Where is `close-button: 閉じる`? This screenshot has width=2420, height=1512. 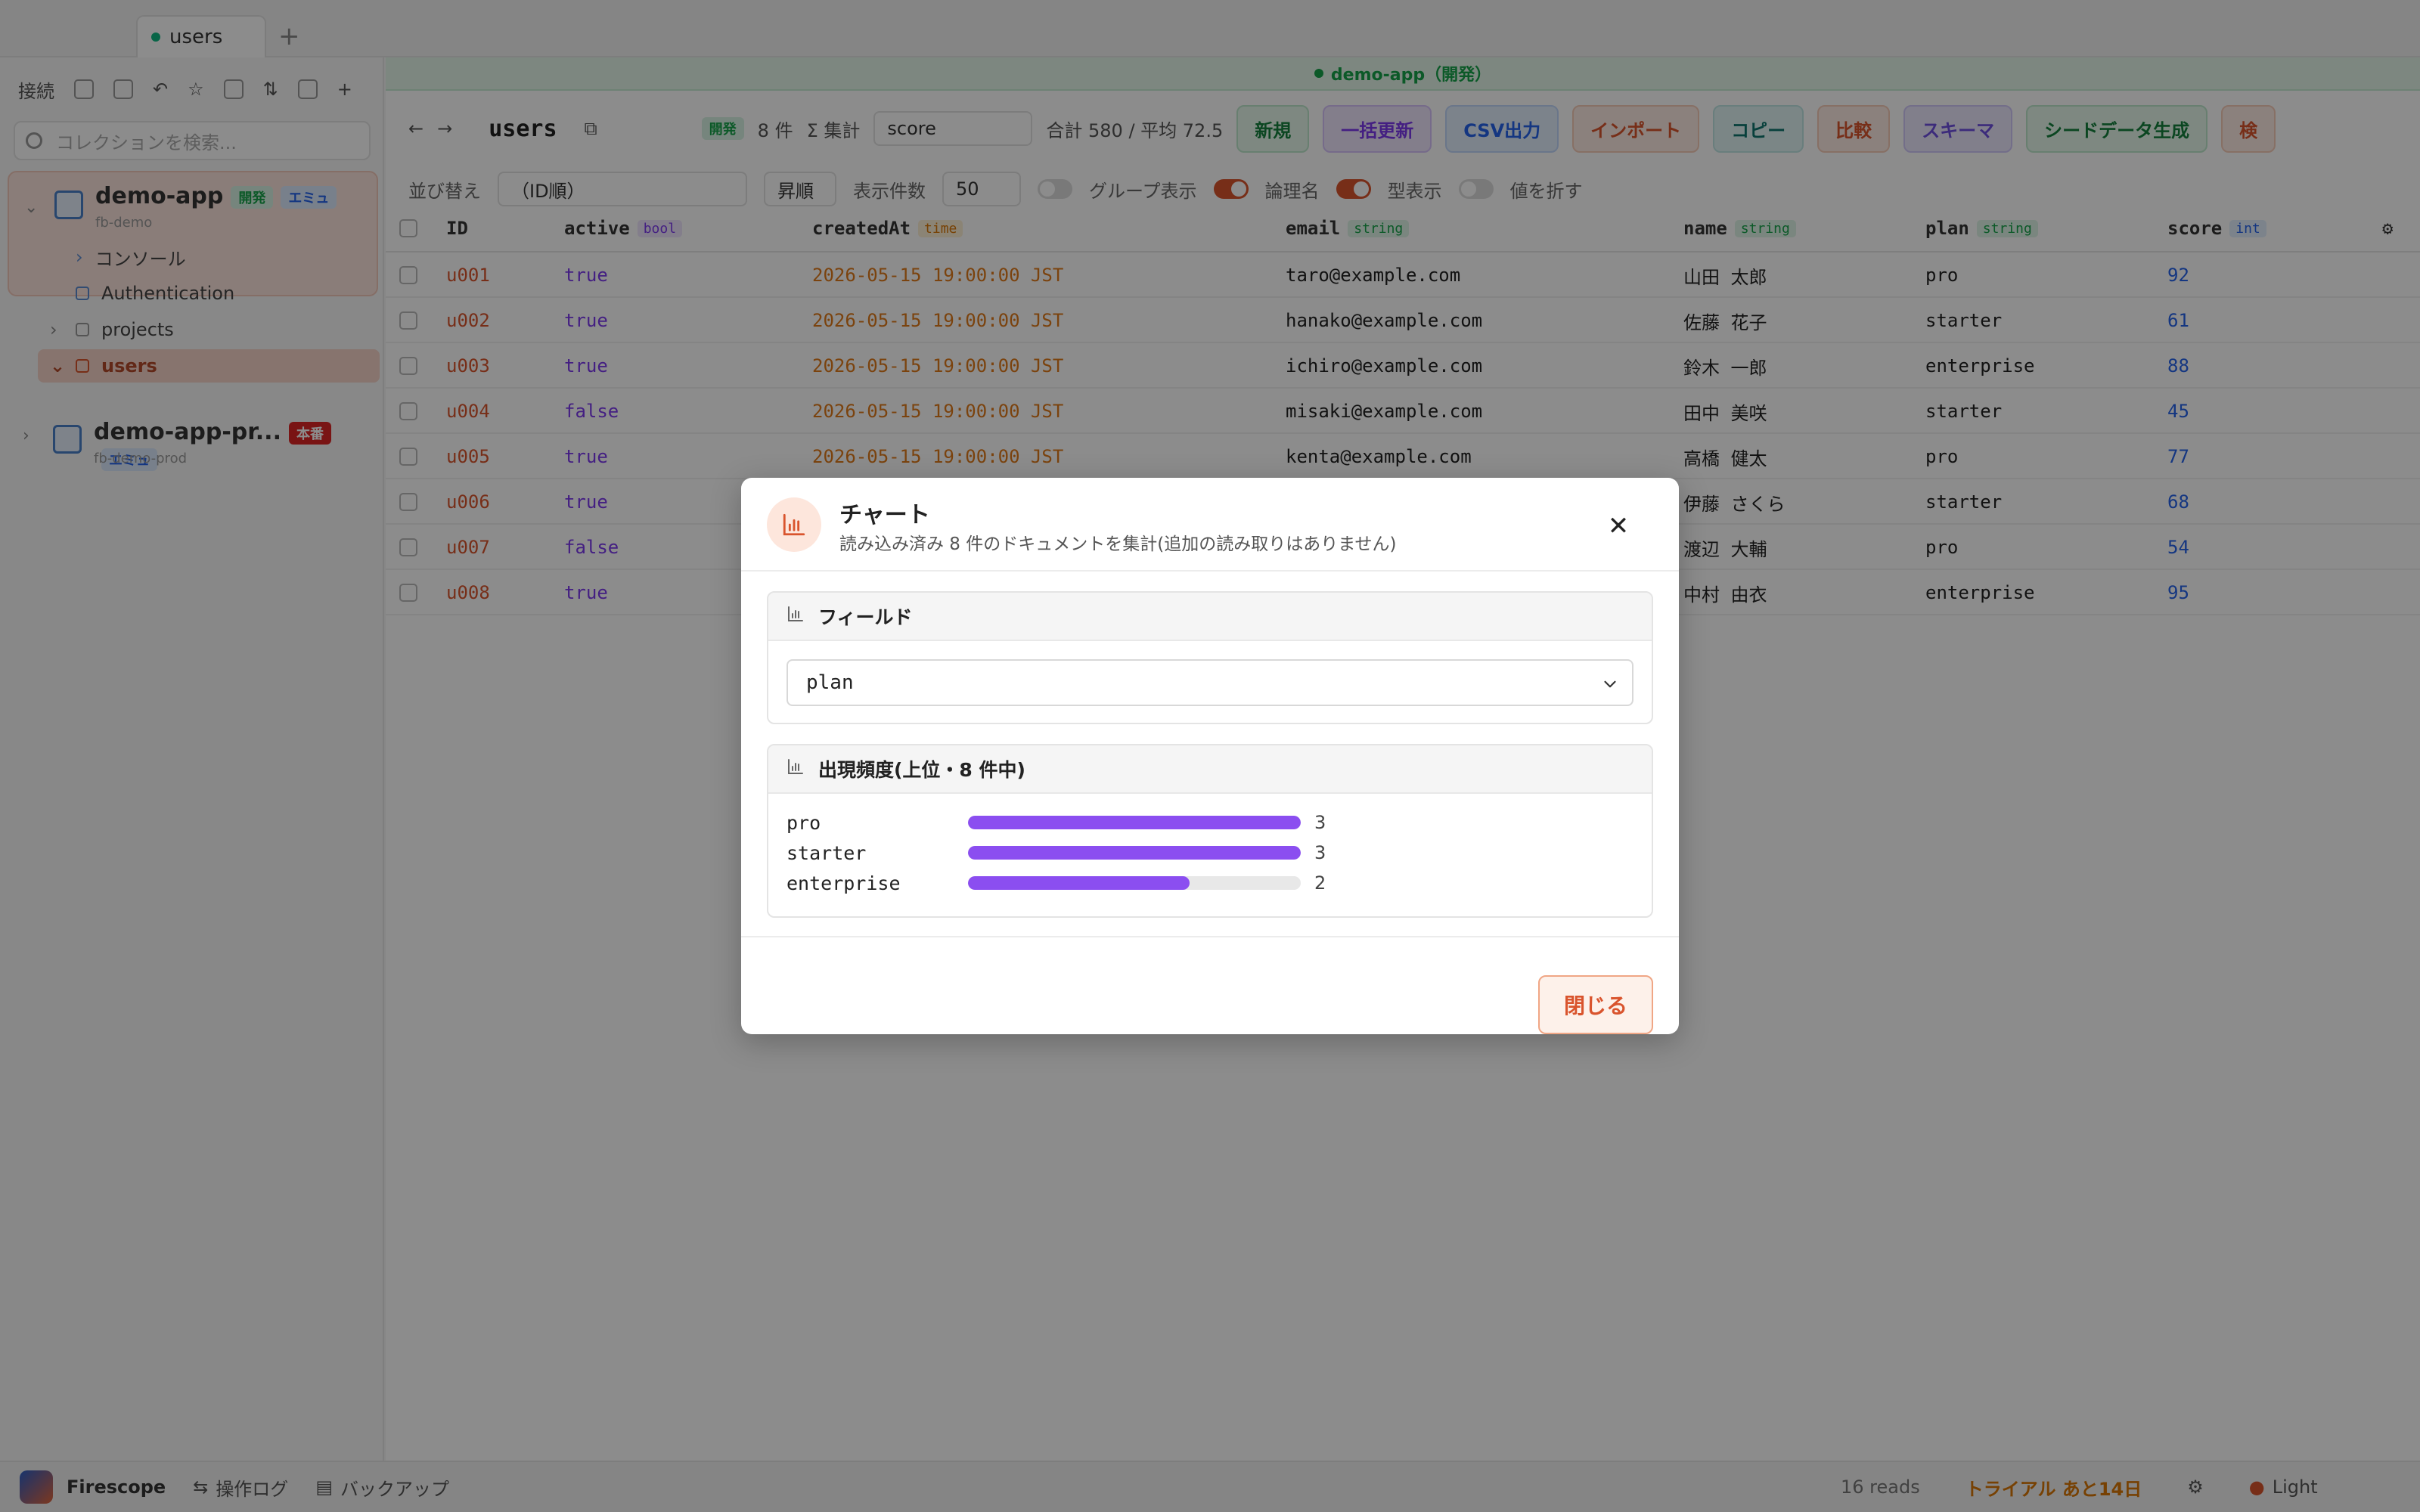 close-button: 閉じる is located at coordinates (1596, 1004).